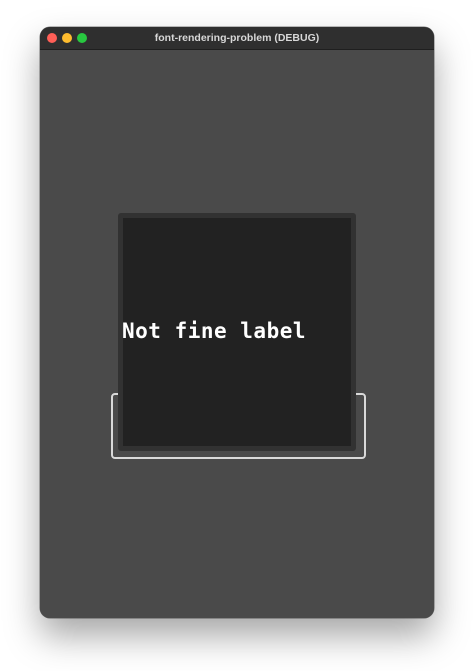 The width and height of the screenshot is (474, 671). I want to click on label-text: Not fine label, so click(214, 331).